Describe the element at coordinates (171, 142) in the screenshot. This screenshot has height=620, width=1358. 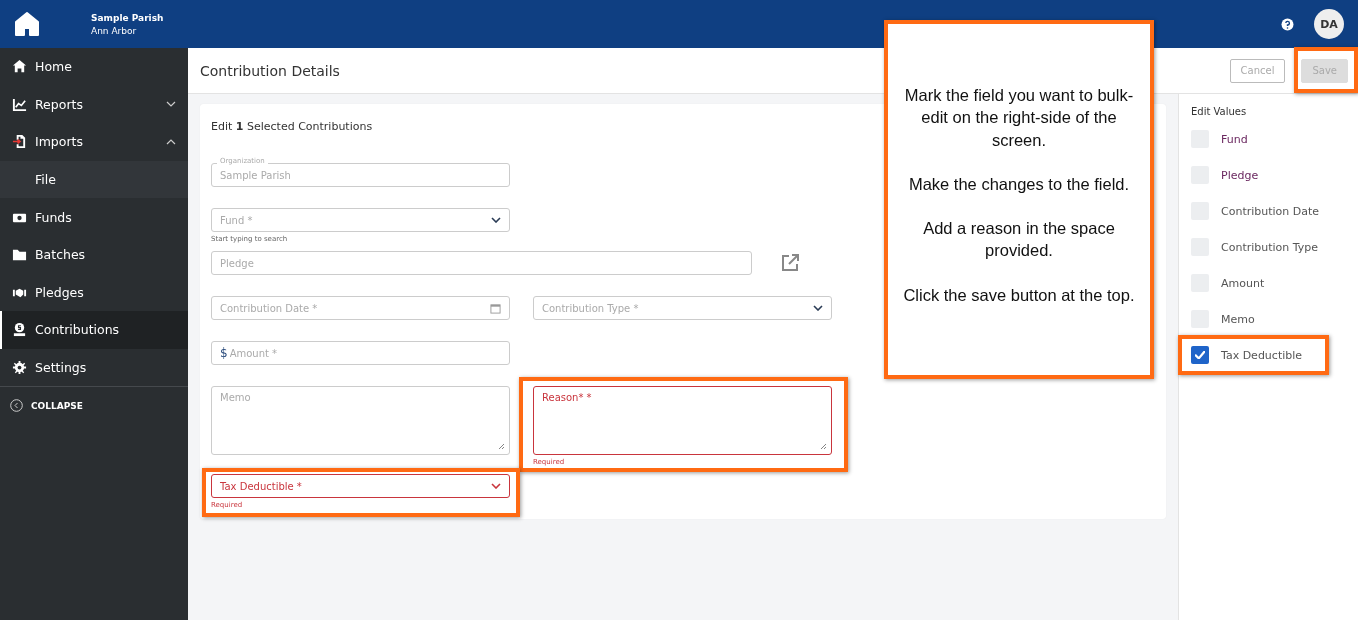
I see `chevron-icon` at that location.